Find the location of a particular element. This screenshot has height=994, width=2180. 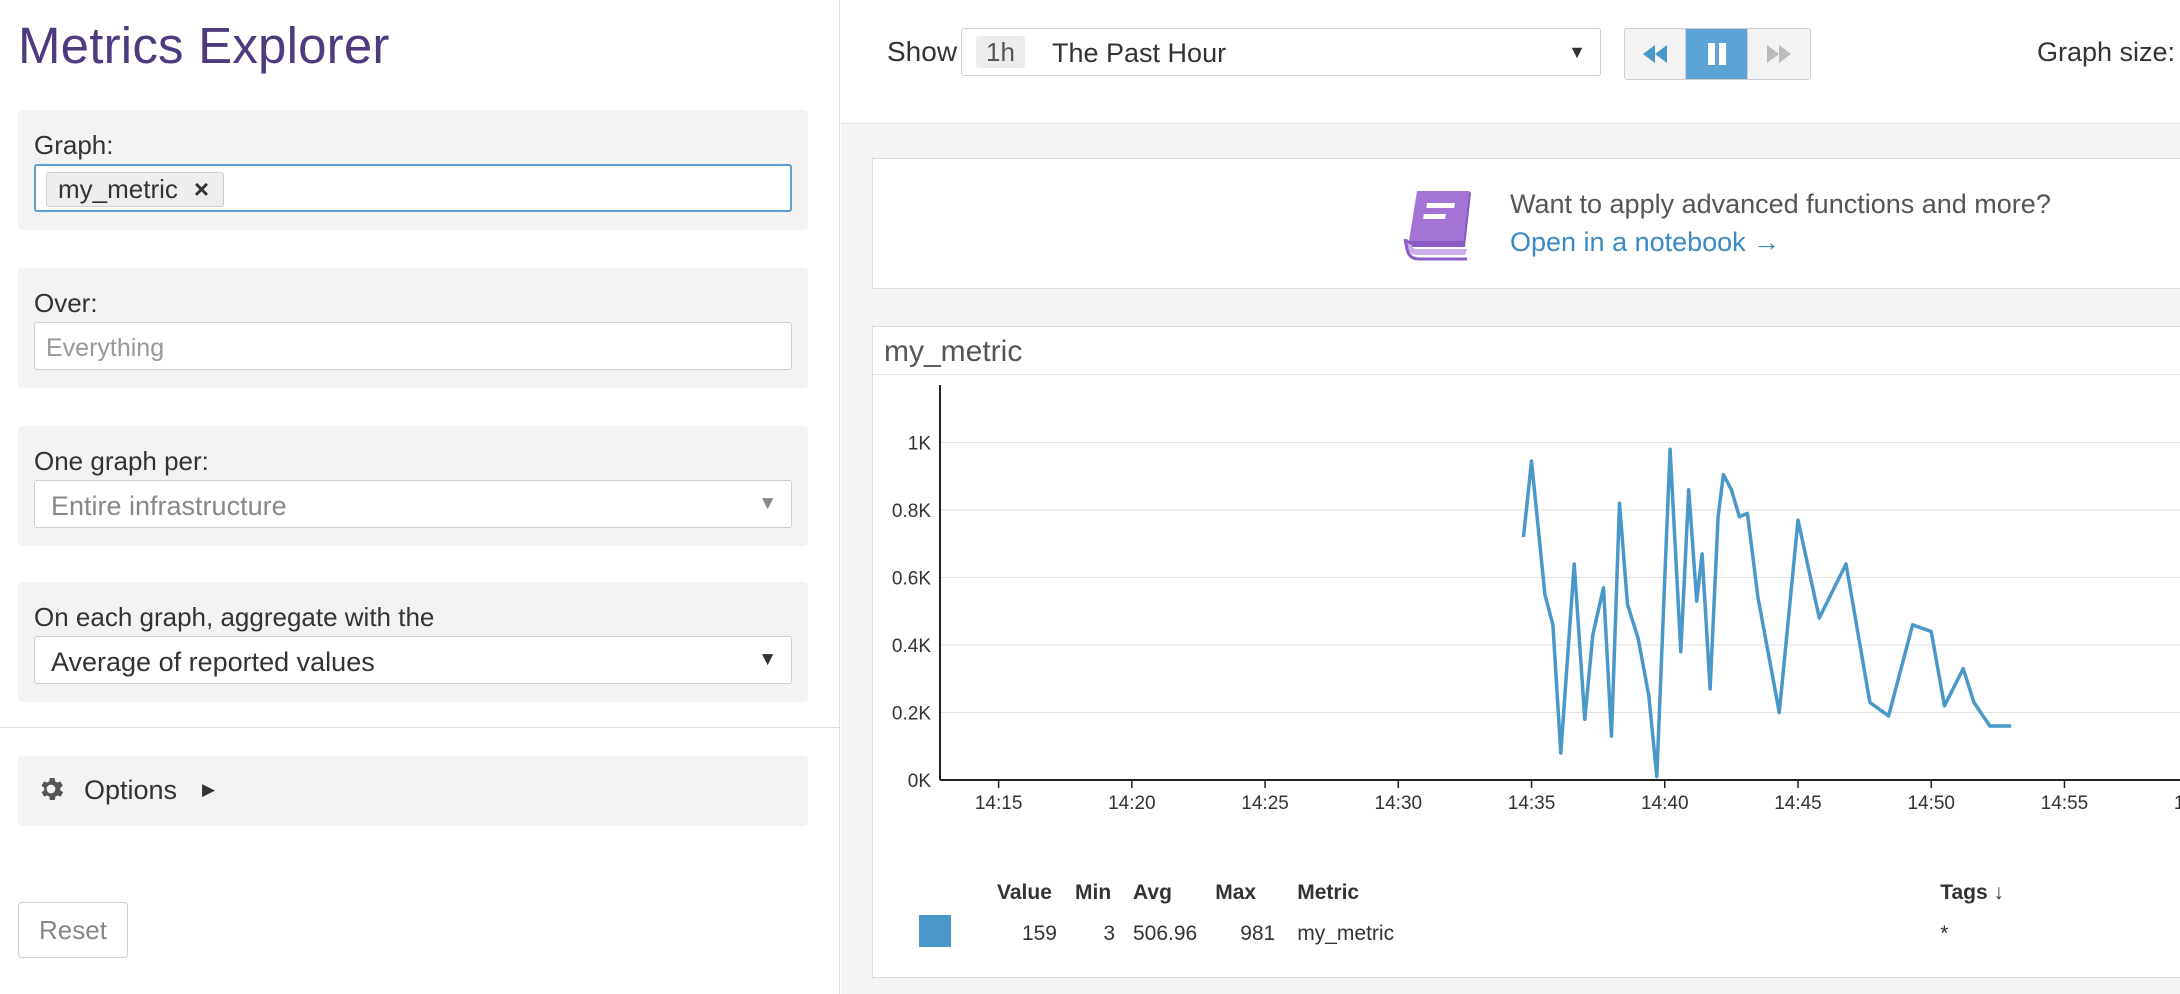

metric-tag: my_metric × is located at coordinates (135, 189).